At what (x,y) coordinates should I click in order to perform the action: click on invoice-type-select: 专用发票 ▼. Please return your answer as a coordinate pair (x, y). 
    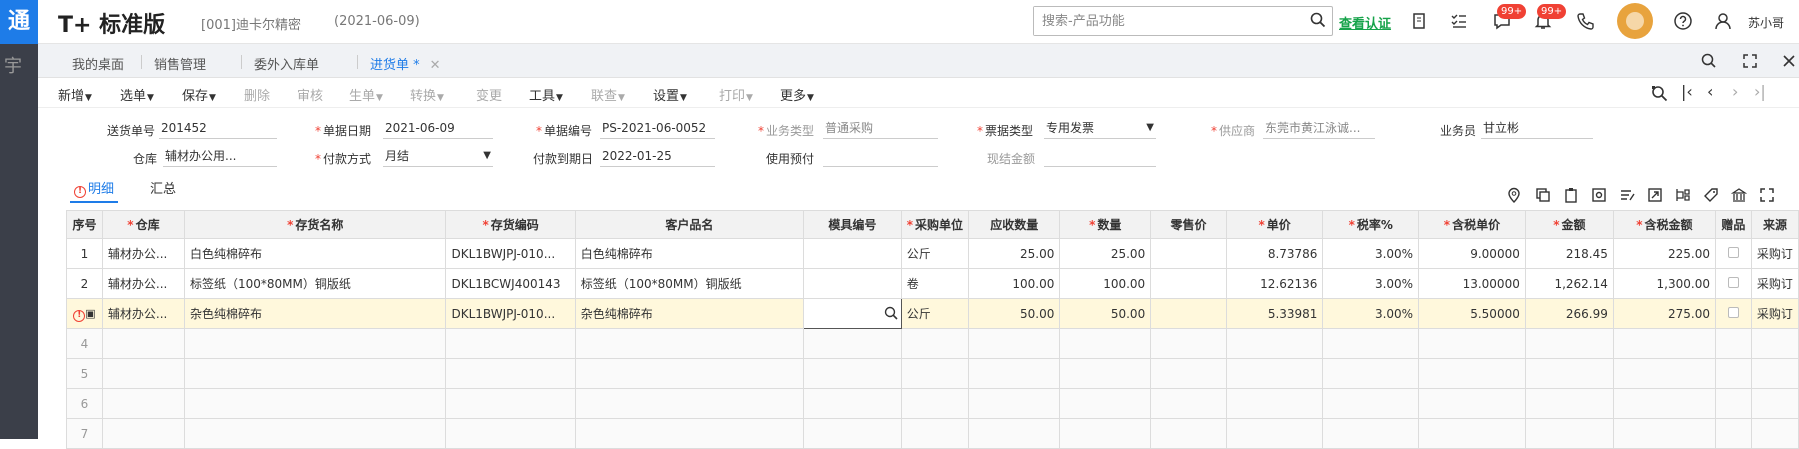
    Looking at the image, I should click on (1100, 129).